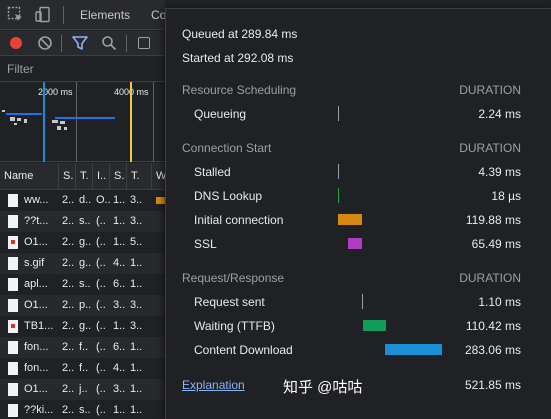 The image size is (551, 419). Describe the element at coordinates (227, 148) in the screenshot. I see `section-title: Connection Start` at that location.